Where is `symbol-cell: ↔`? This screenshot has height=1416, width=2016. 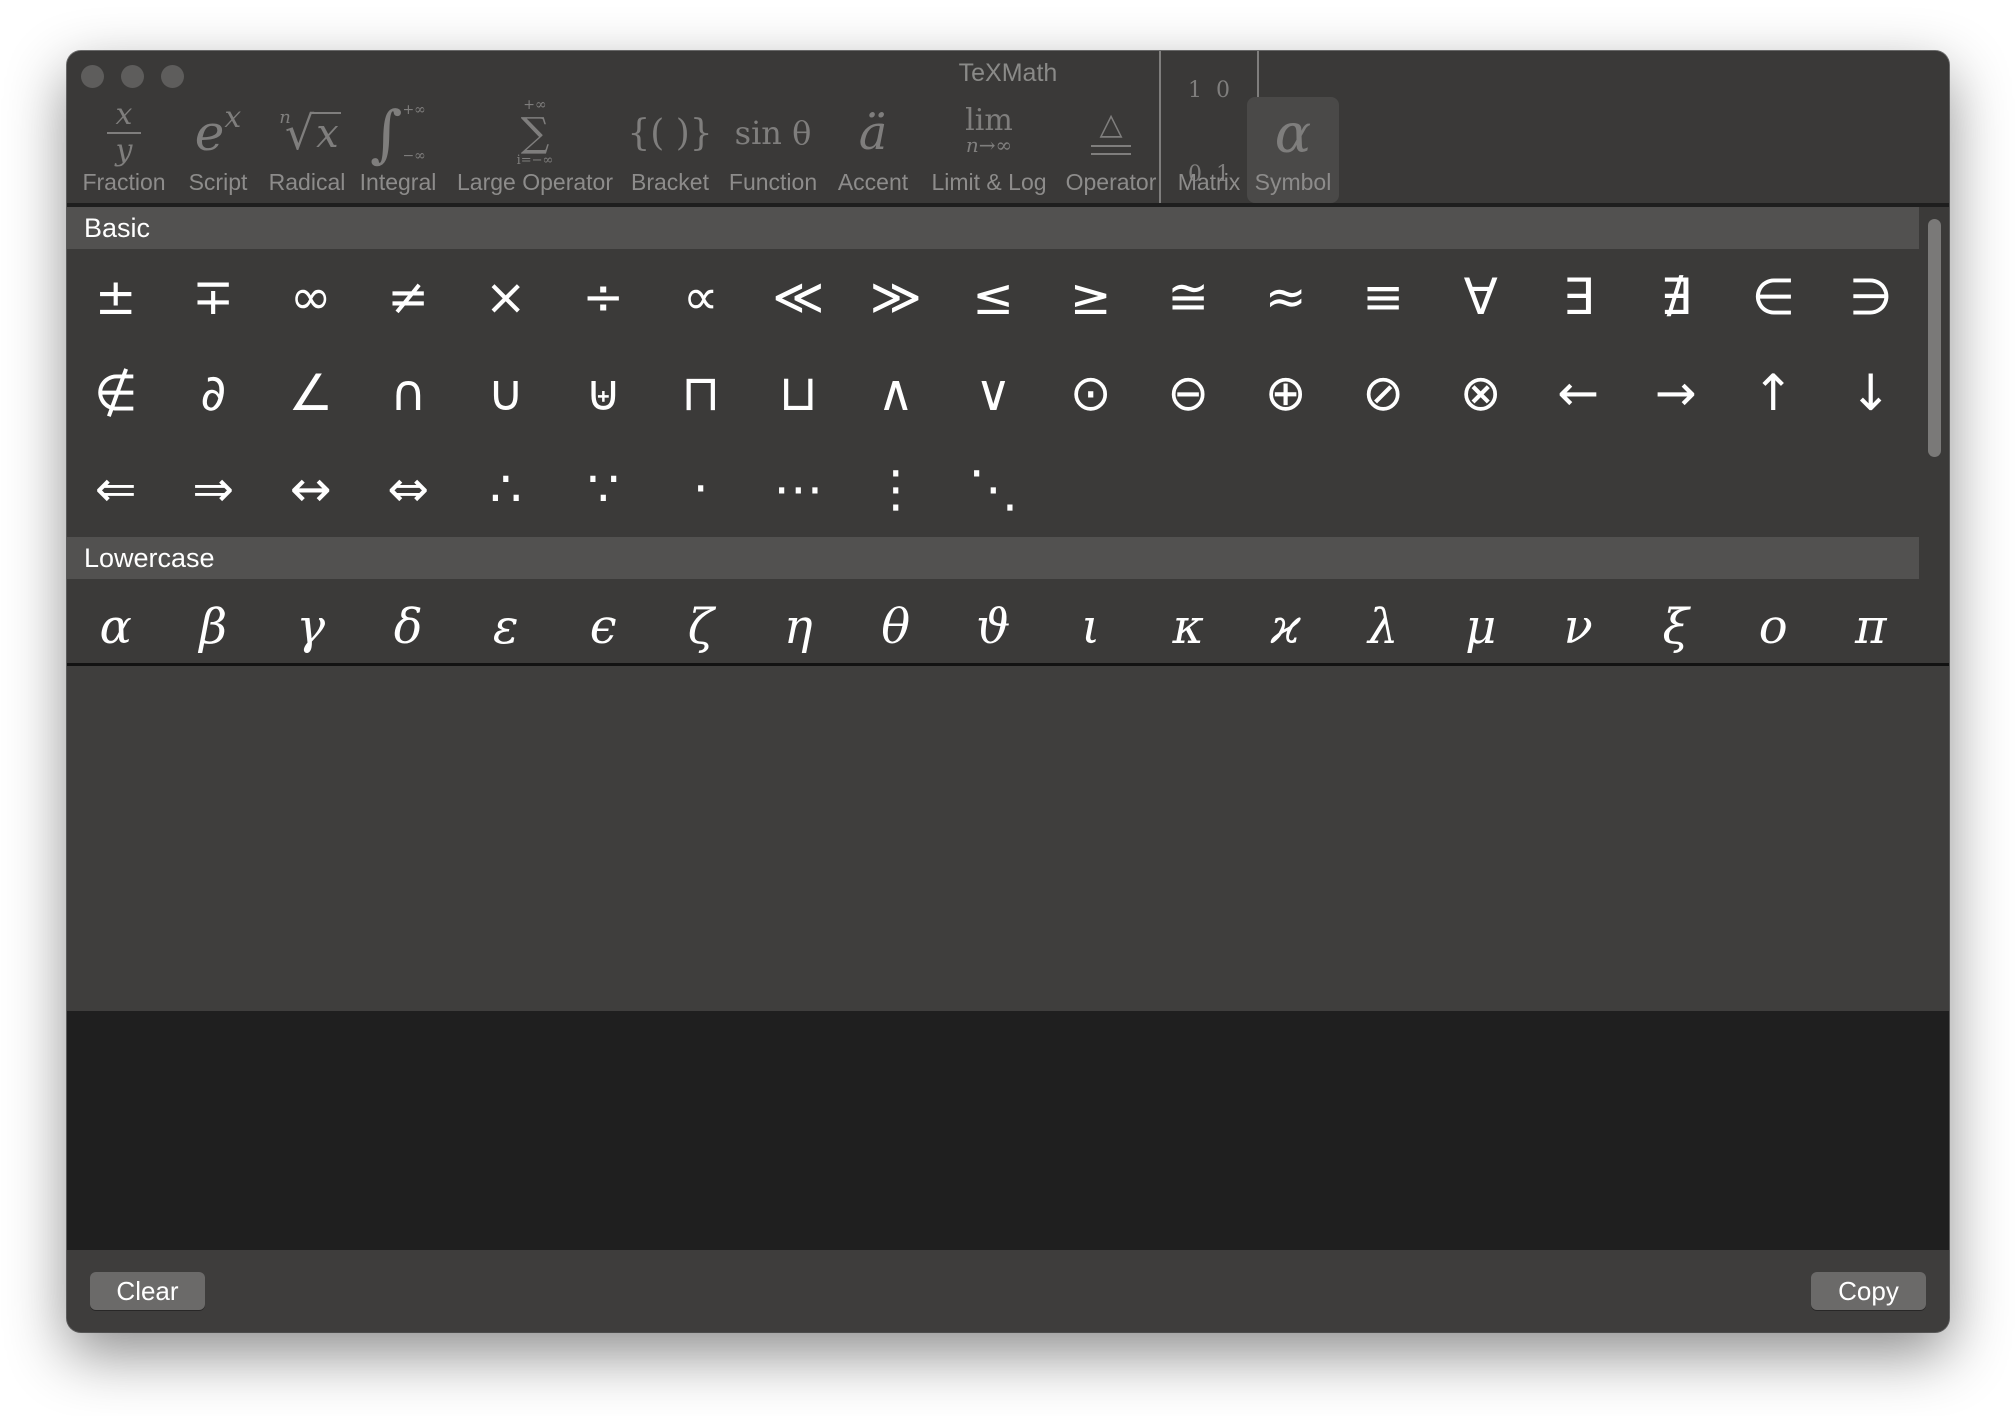
symbol-cell: ↔ is located at coordinates (311, 489).